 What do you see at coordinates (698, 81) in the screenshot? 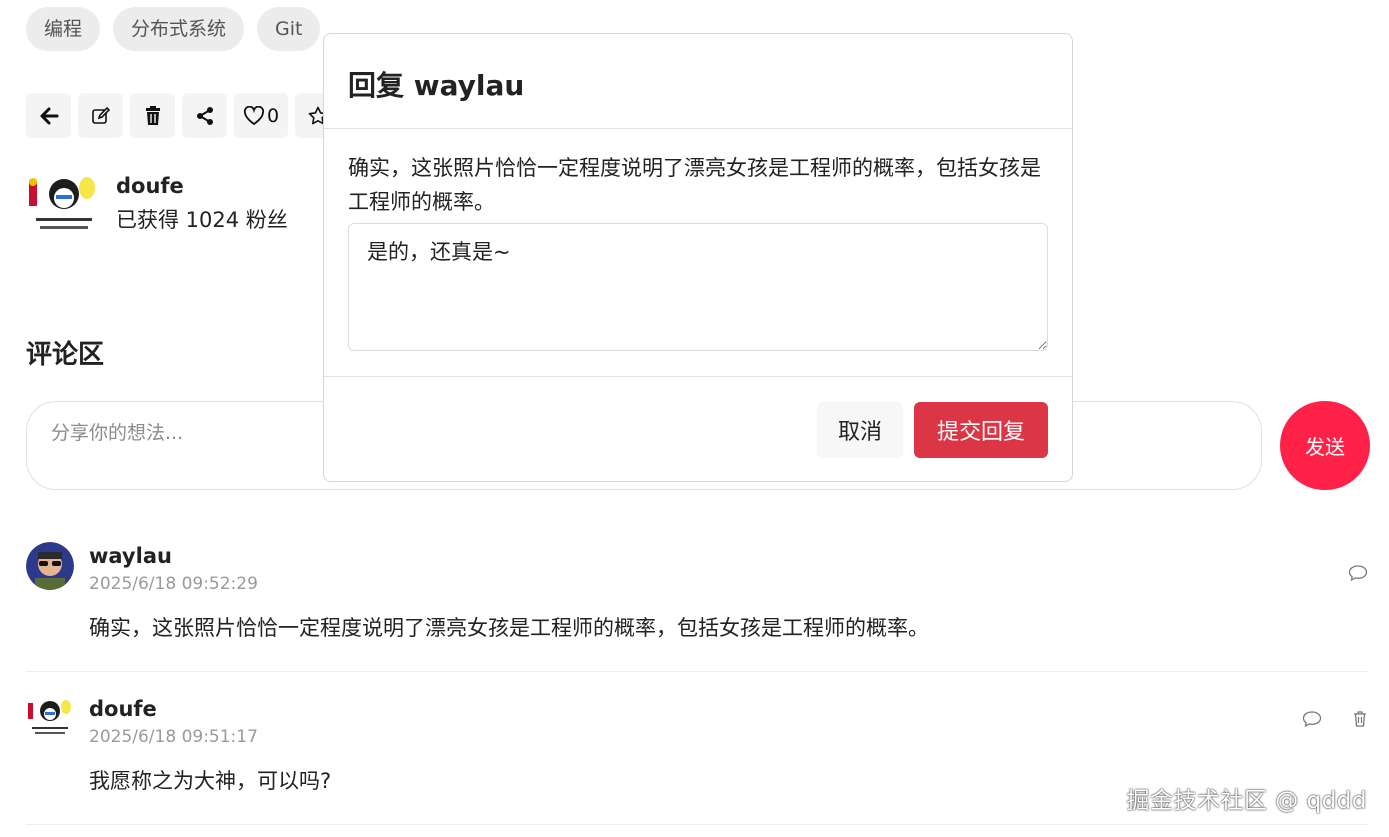
I see `modal-header: 回复 waylau` at bounding box center [698, 81].